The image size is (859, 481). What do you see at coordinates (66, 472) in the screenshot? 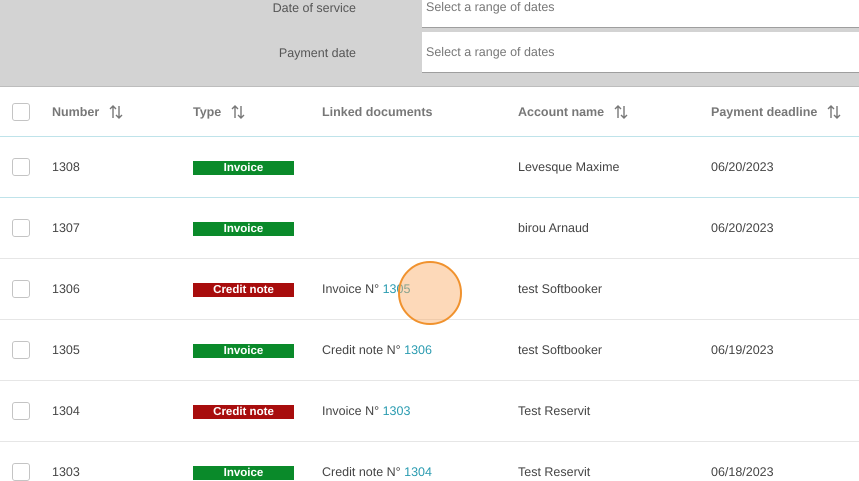
I see `table-cell-text: 1303` at bounding box center [66, 472].